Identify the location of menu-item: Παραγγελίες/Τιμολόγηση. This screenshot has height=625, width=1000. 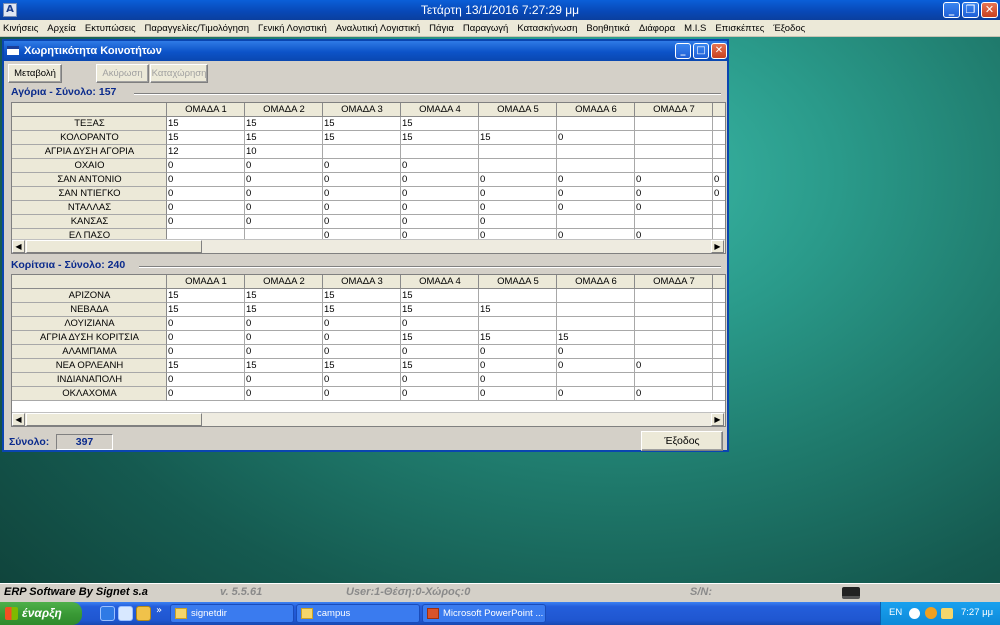
(197, 28).